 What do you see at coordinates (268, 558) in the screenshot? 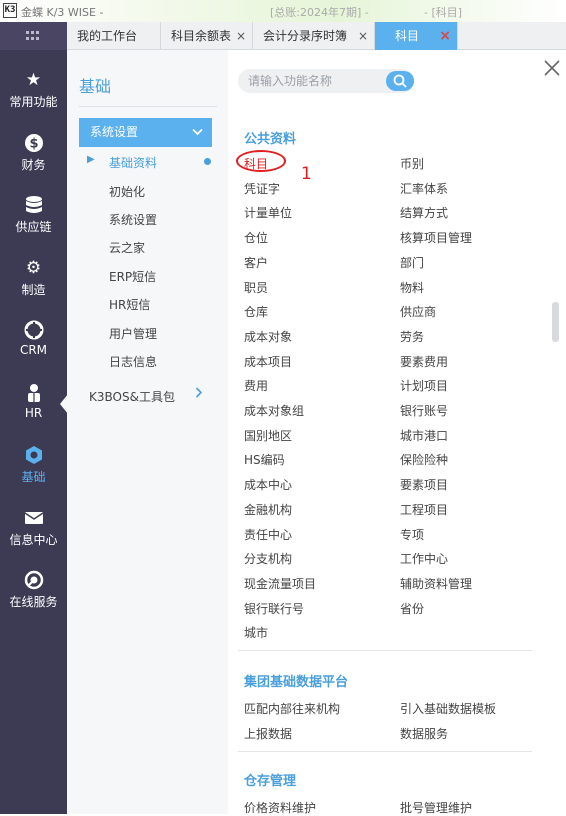
I see `menu-item: 分支机构` at bounding box center [268, 558].